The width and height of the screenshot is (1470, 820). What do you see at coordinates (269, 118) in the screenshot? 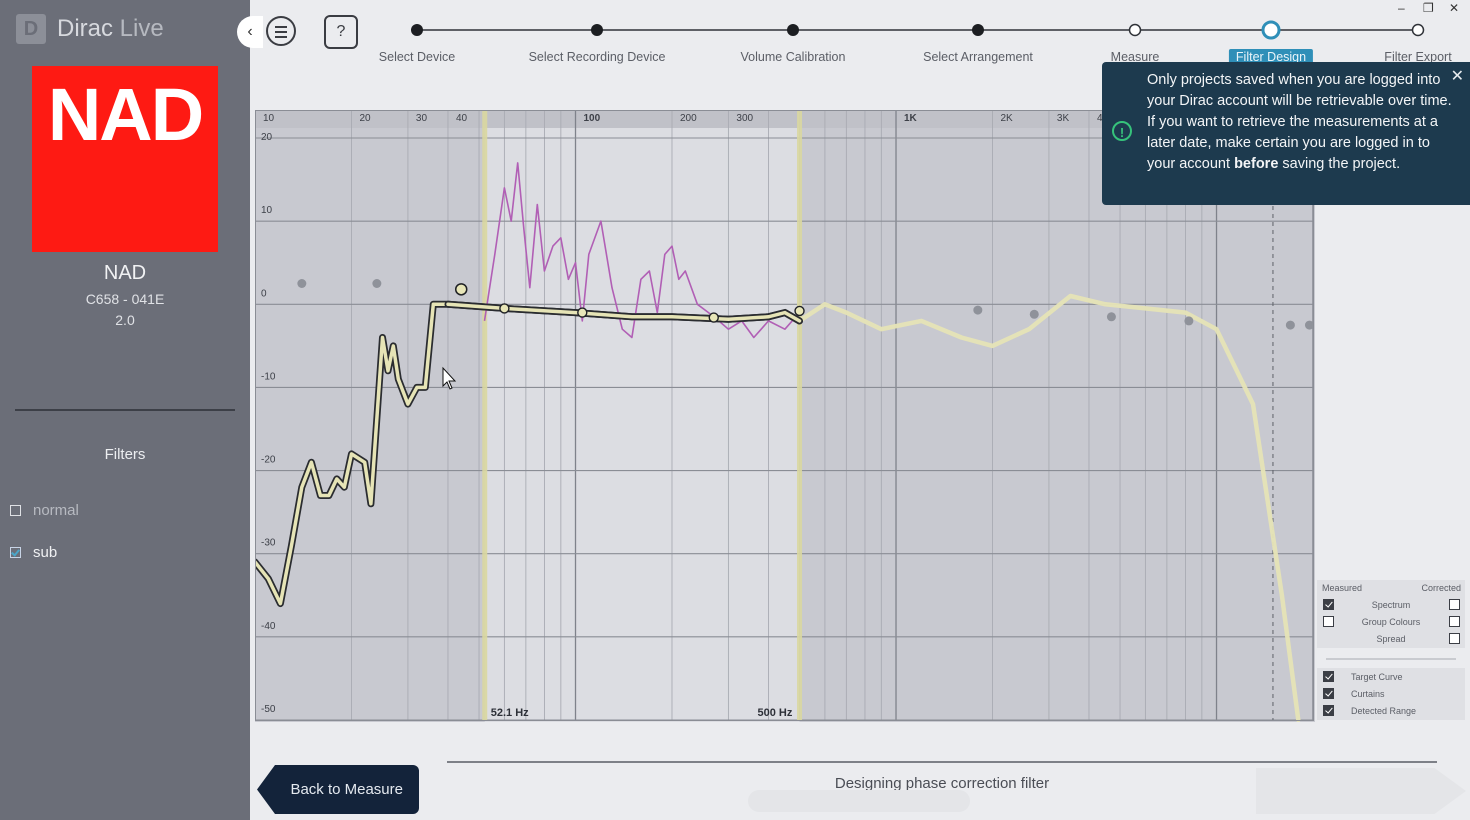
I see `x-tick-label: 10` at bounding box center [269, 118].